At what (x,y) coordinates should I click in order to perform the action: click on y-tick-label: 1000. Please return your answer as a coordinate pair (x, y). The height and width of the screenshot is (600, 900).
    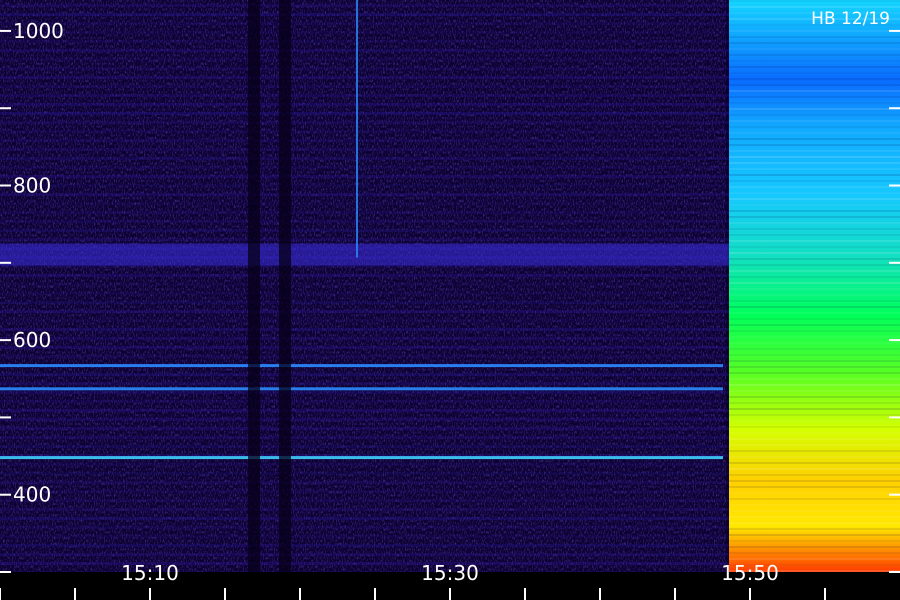
    Looking at the image, I should click on (38, 31).